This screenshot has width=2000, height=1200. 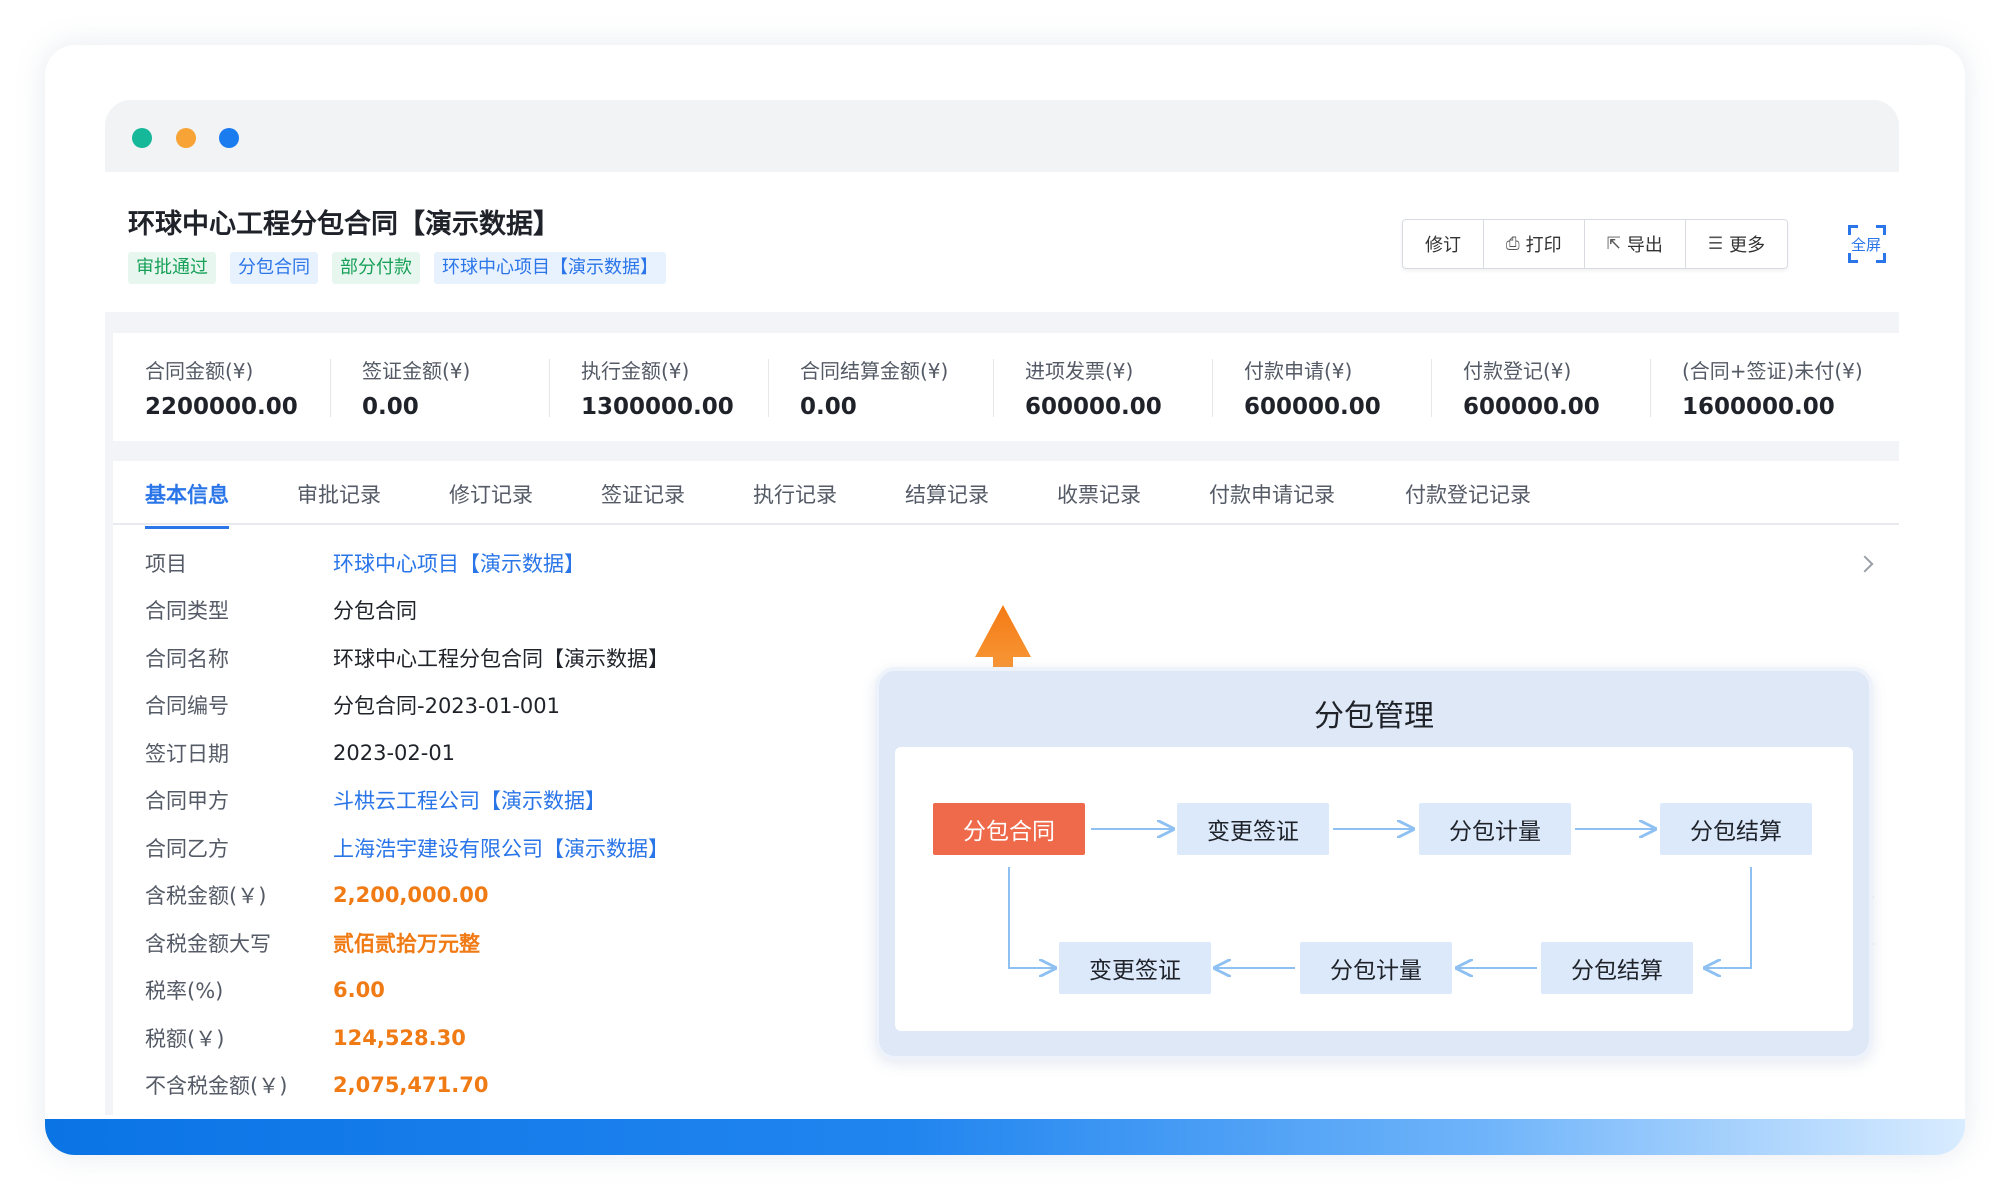 I want to click on field-label: 税率(%), so click(x=184, y=991).